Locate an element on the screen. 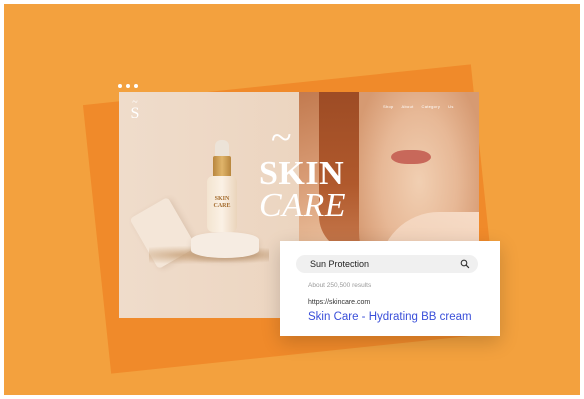 This screenshot has width=584, height=399. logo-letter: S is located at coordinates (135, 113).